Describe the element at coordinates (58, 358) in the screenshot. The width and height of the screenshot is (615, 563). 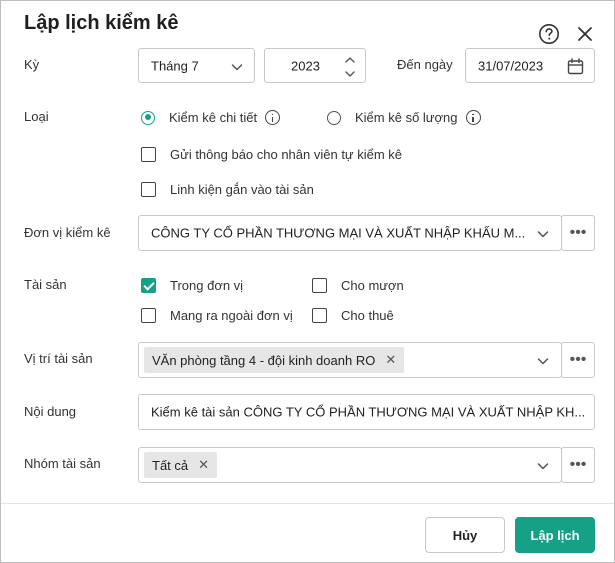
I see `location-label: Vị trí tài sản` at that location.